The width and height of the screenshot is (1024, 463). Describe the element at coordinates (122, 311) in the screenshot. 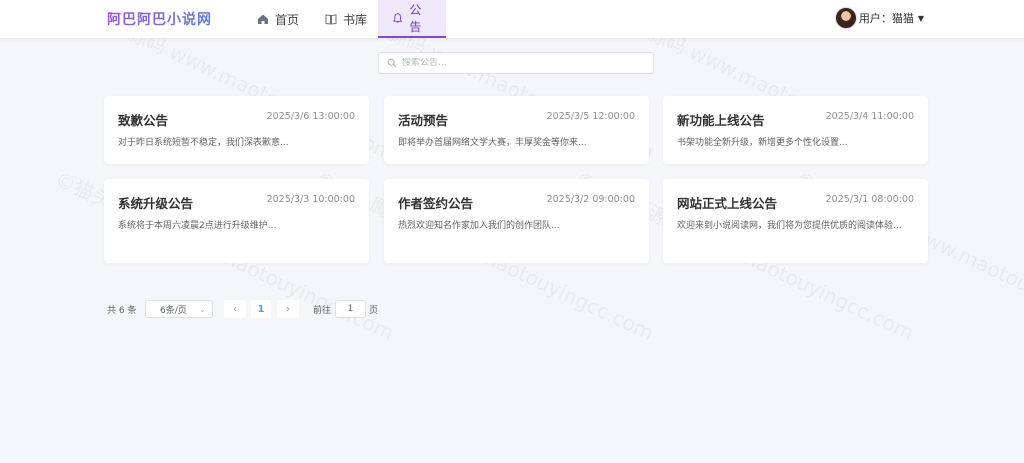

I see `pagination-total: 共 6 条` at that location.